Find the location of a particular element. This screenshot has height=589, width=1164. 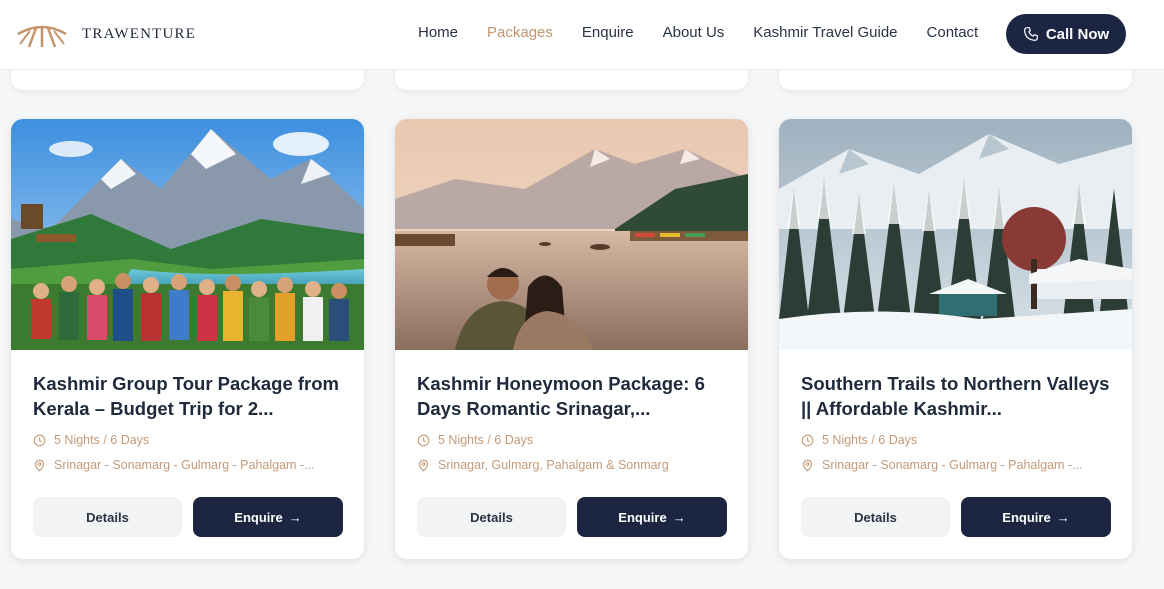

nav-enquire: Enquire is located at coordinates (608, 32).